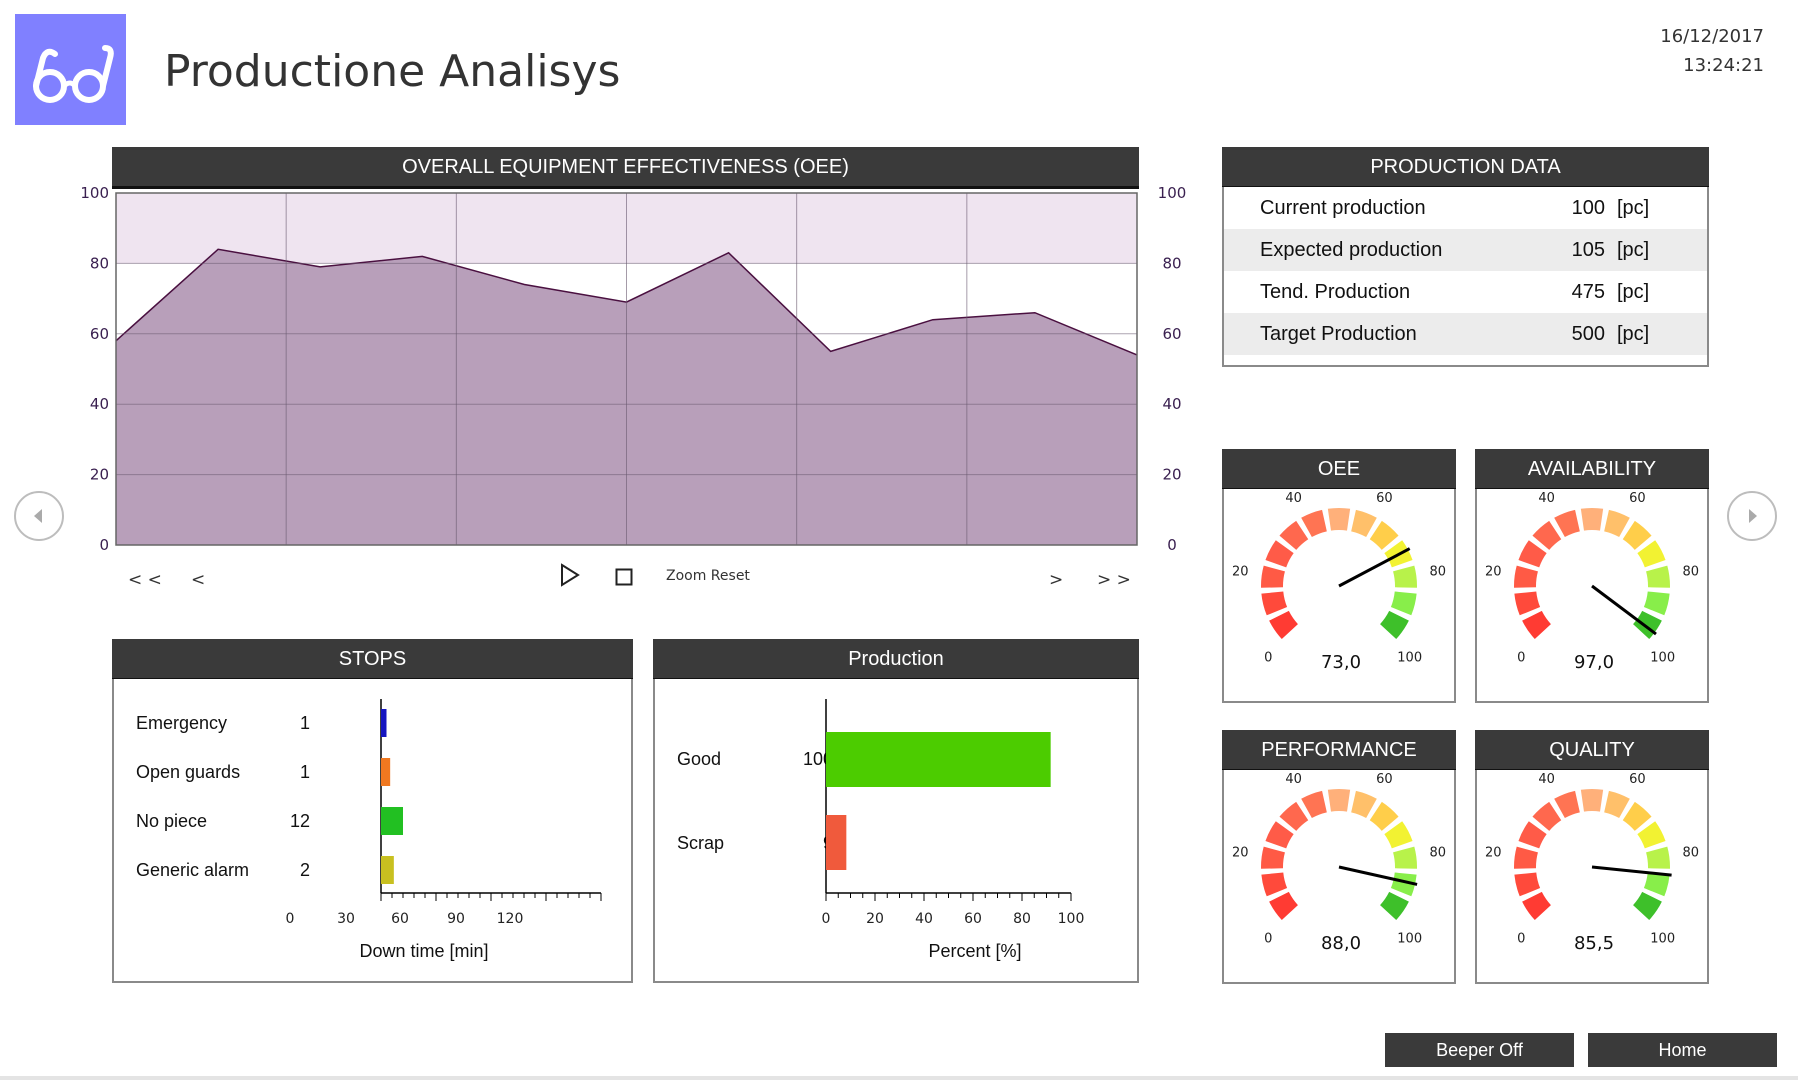  I want to click on production-title: Production, so click(896, 659).